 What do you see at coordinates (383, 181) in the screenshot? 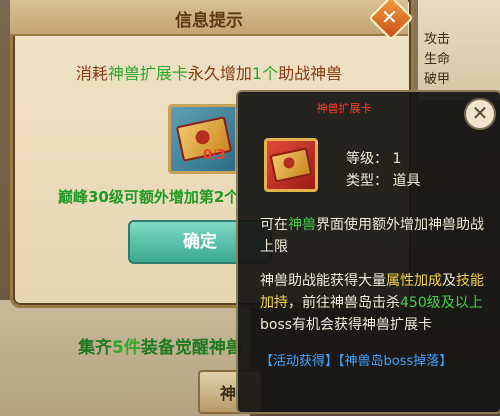
I see `item-type: 类型： 道具` at bounding box center [383, 181].